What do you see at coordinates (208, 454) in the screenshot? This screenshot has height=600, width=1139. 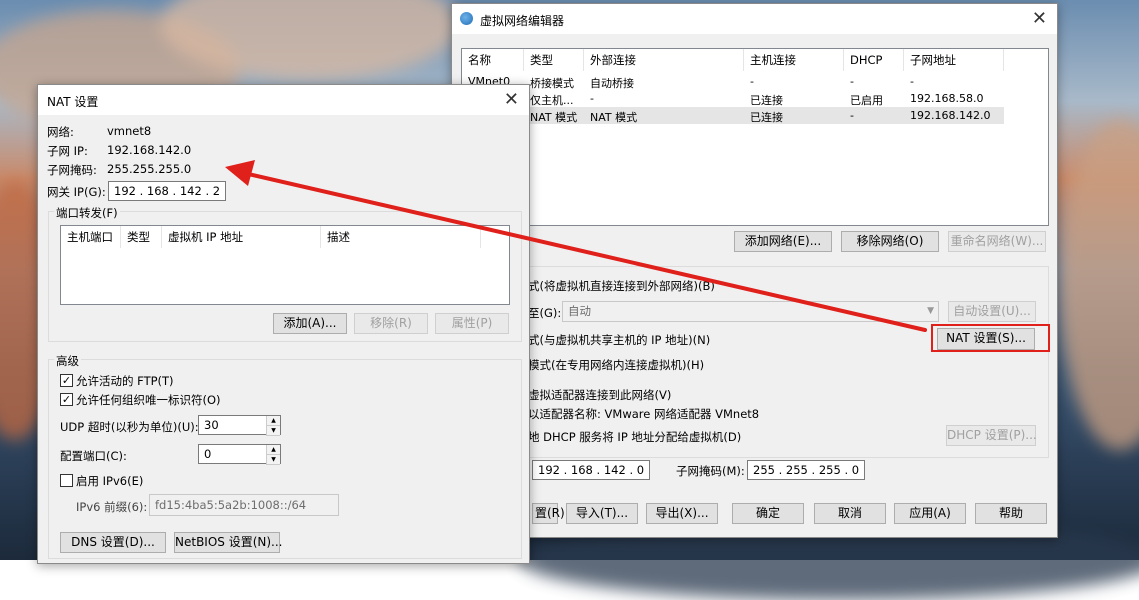 I see `config-port-value: 0` at bounding box center [208, 454].